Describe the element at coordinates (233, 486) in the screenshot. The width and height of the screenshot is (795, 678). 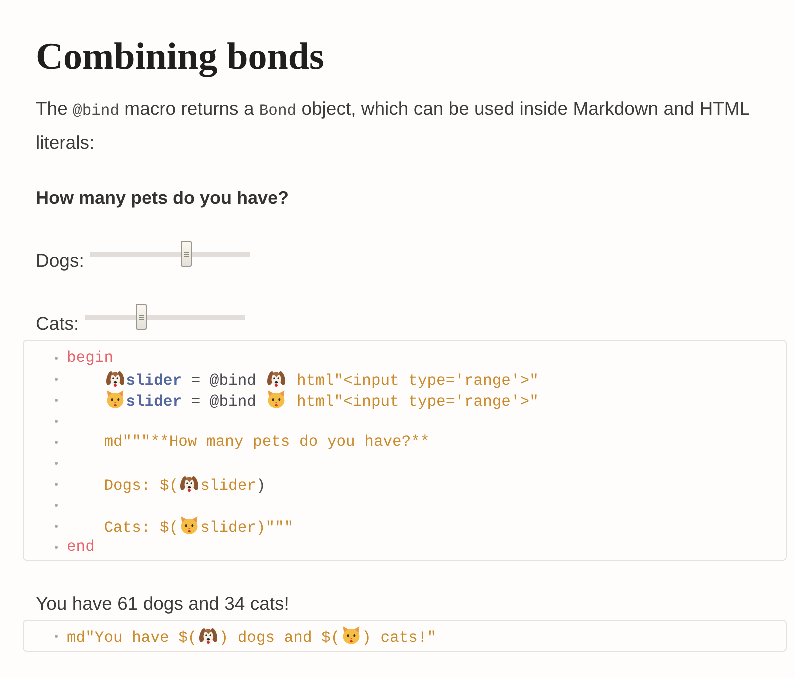
I see `code-text: slider)` at that location.